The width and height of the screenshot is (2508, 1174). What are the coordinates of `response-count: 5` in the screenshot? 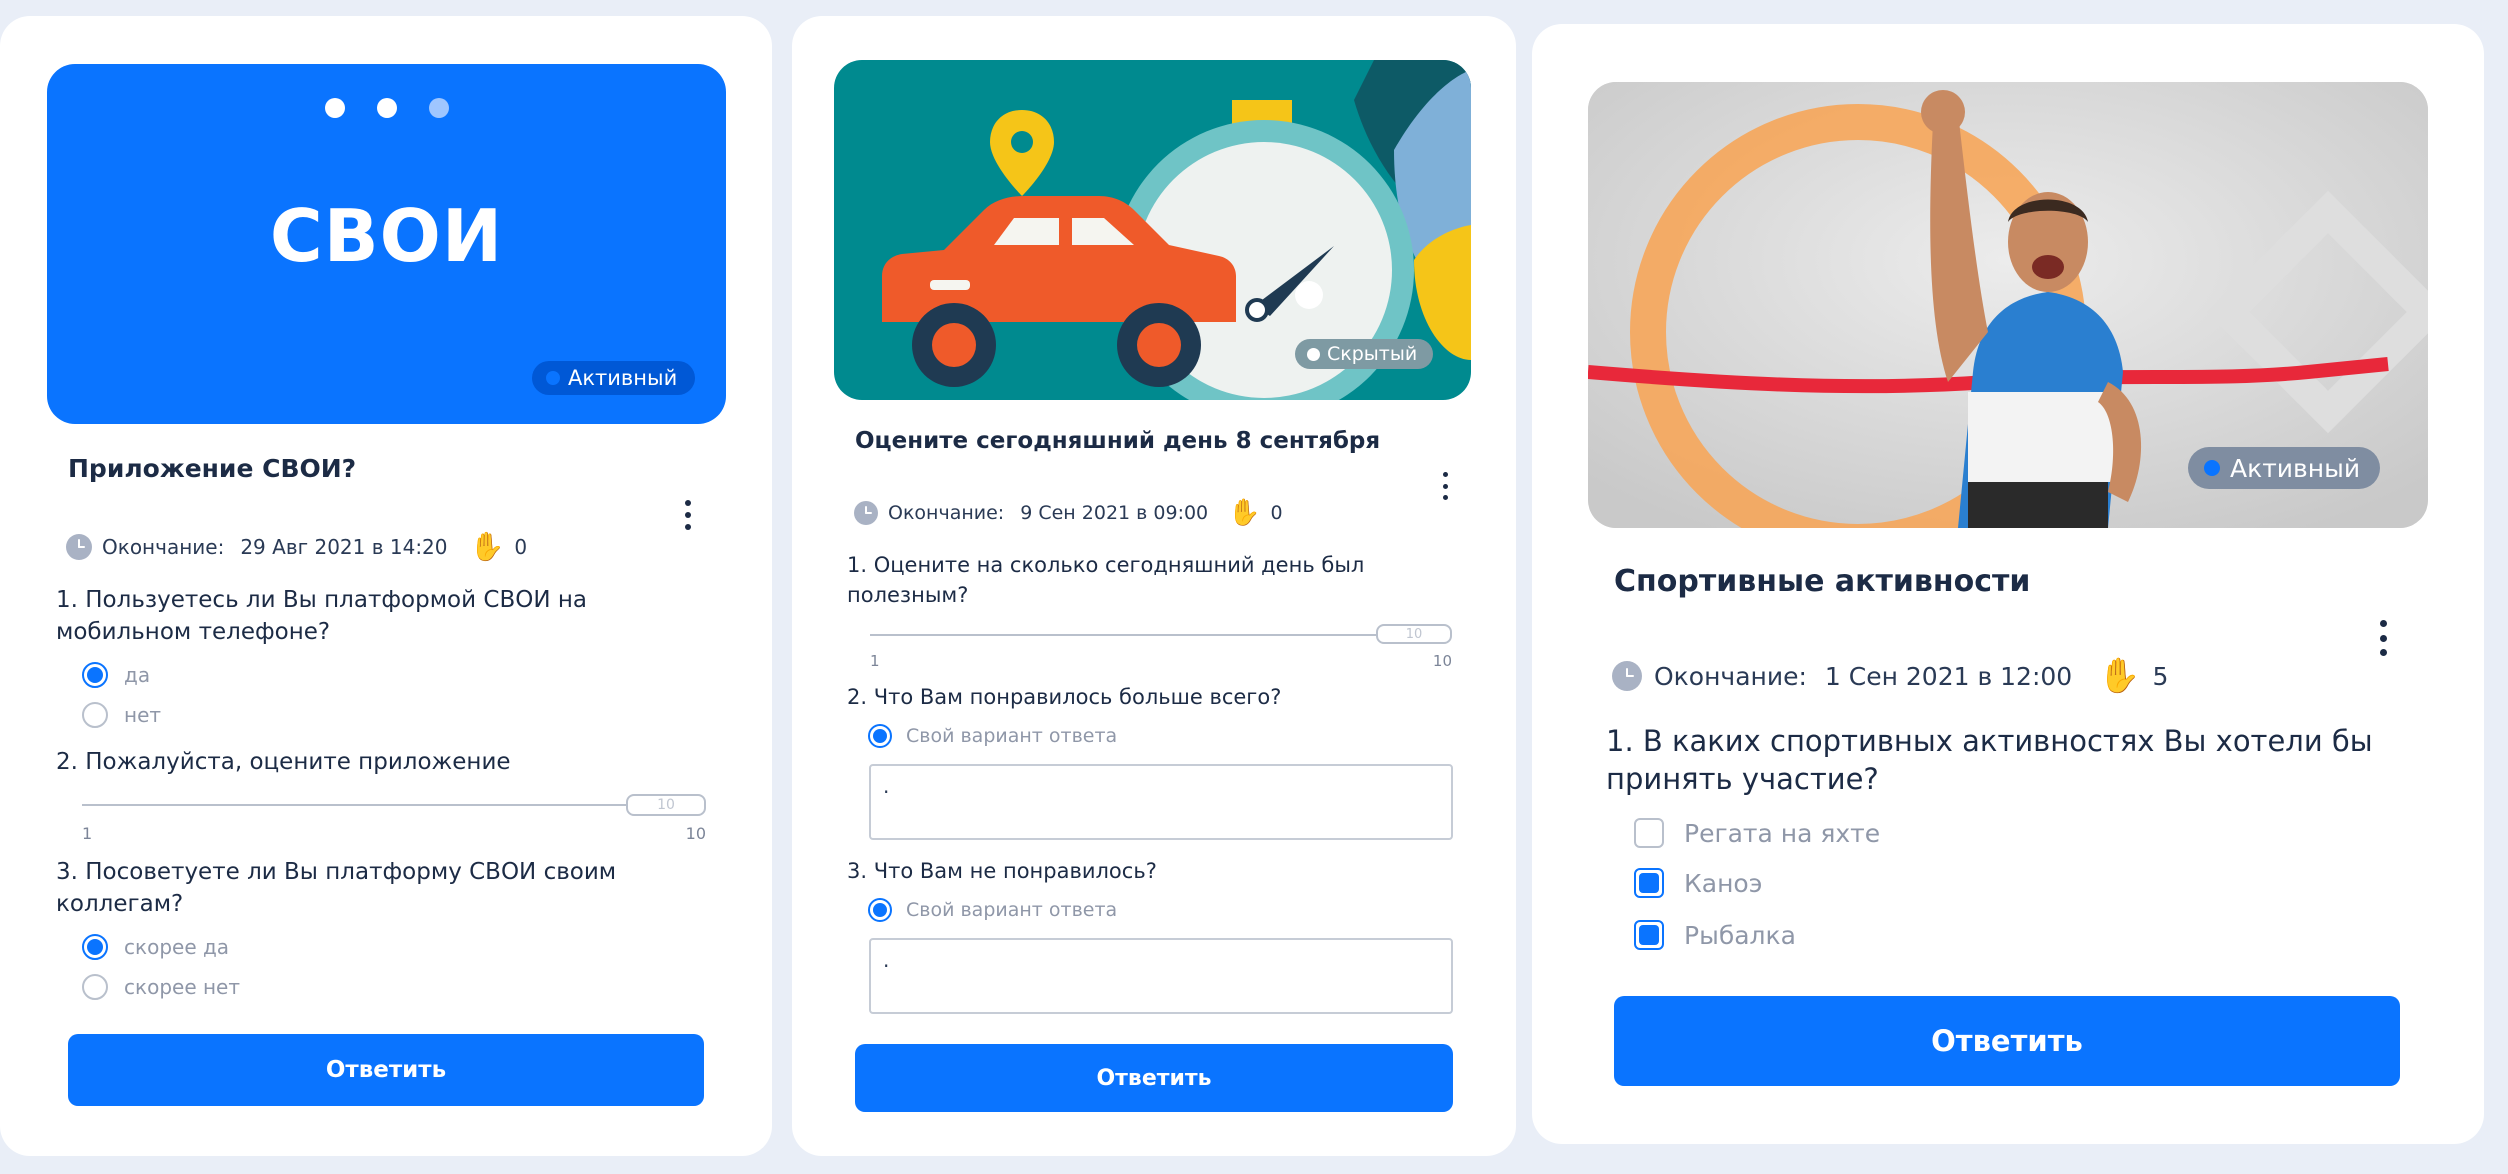 It's located at (2160, 676).